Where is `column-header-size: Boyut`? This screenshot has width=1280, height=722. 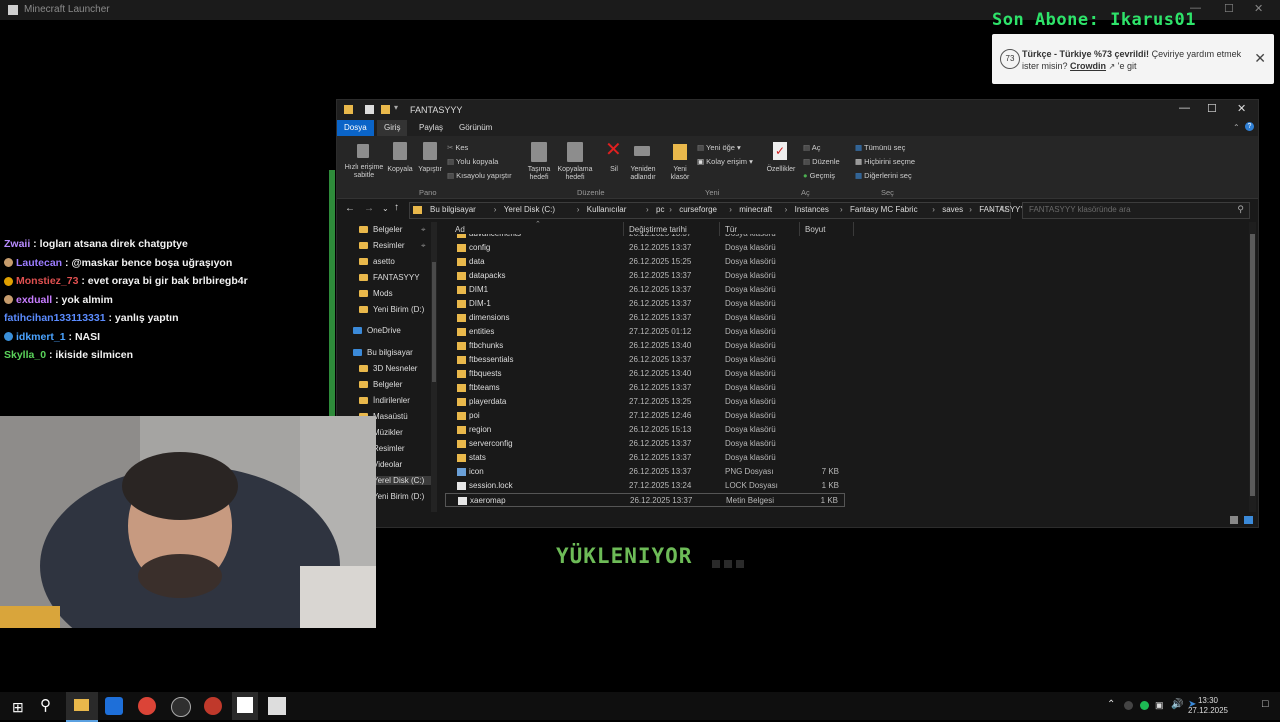 column-header-size: Boyut is located at coordinates (815, 229).